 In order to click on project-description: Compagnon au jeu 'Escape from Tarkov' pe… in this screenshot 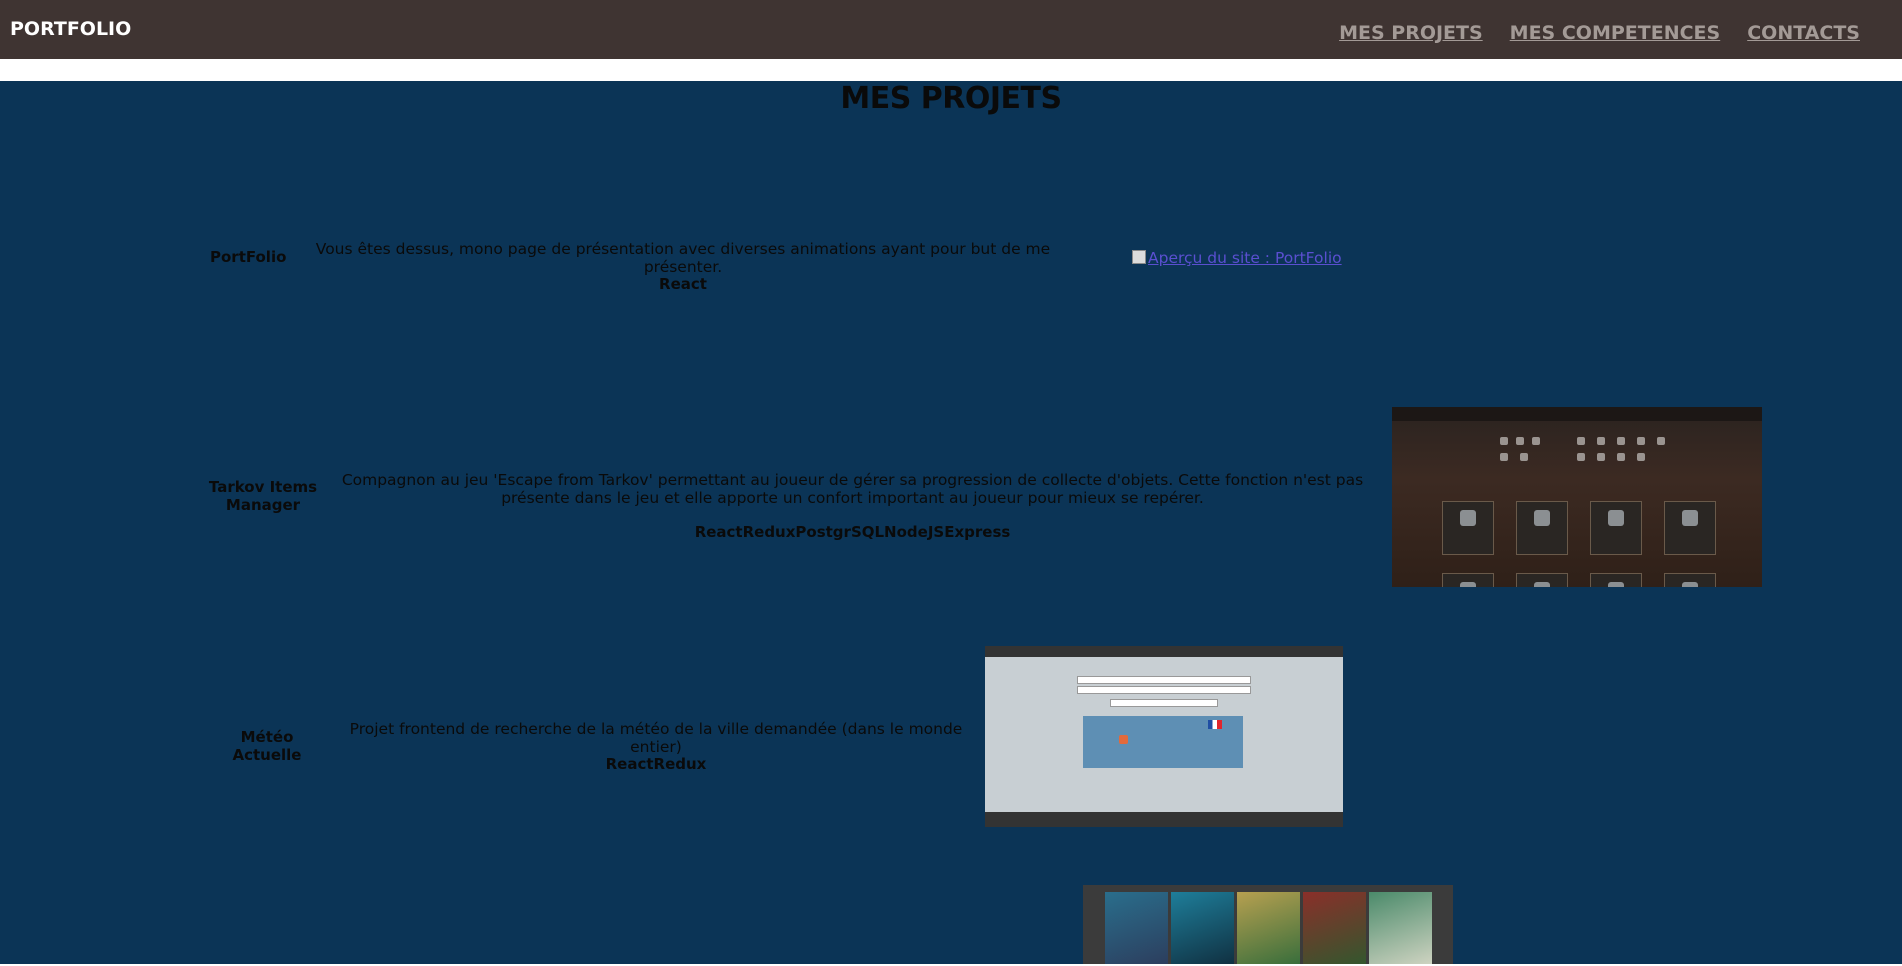, I will do `click(852, 489)`.